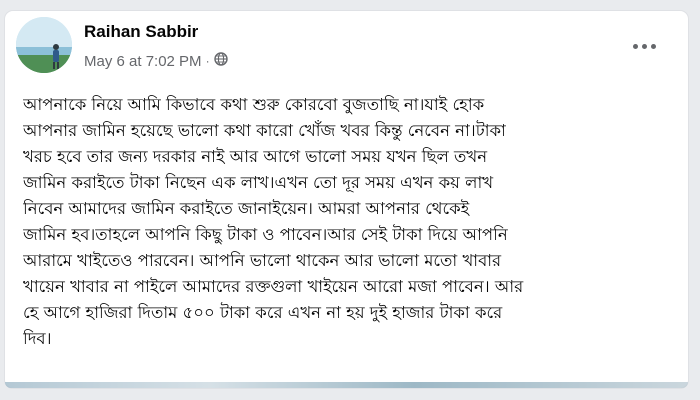 Image resolution: width=700 pixels, height=400 pixels. Describe the element at coordinates (220, 61) in the screenshot. I see `globe-icon` at that location.